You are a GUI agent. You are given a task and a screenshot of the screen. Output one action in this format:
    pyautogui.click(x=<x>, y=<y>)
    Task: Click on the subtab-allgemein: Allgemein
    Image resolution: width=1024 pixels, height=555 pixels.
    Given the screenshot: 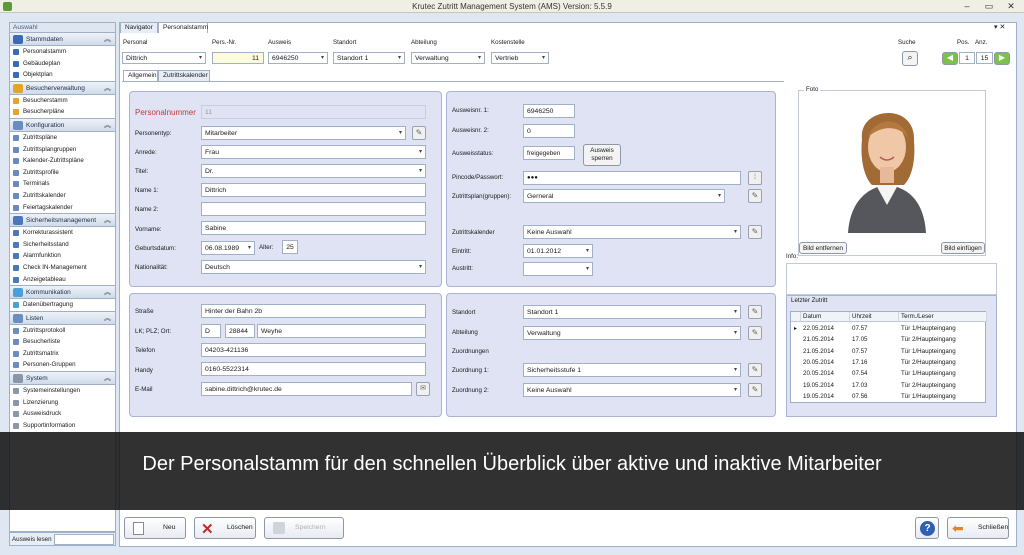 What is the action you would take?
    pyautogui.click(x=140, y=75)
    